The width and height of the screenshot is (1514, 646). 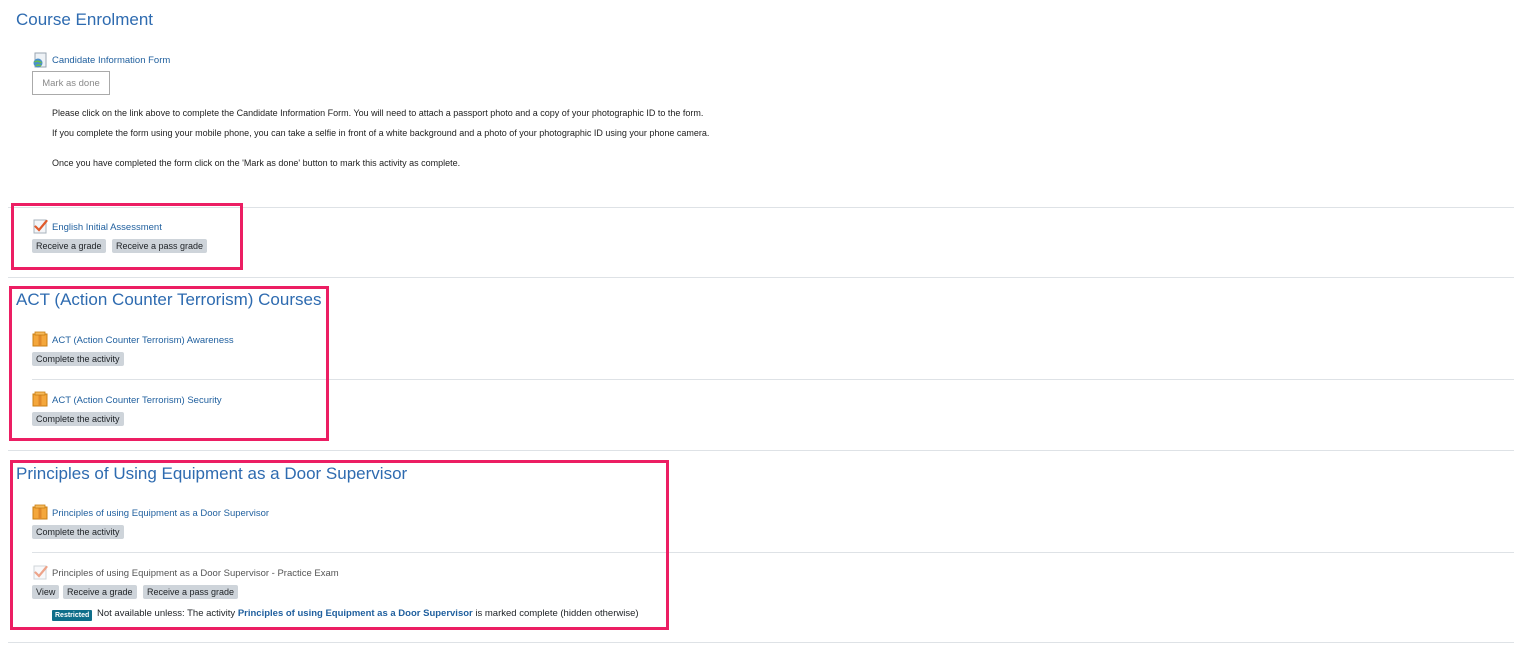 I want to click on highlight-box-act, so click(x=169, y=363).